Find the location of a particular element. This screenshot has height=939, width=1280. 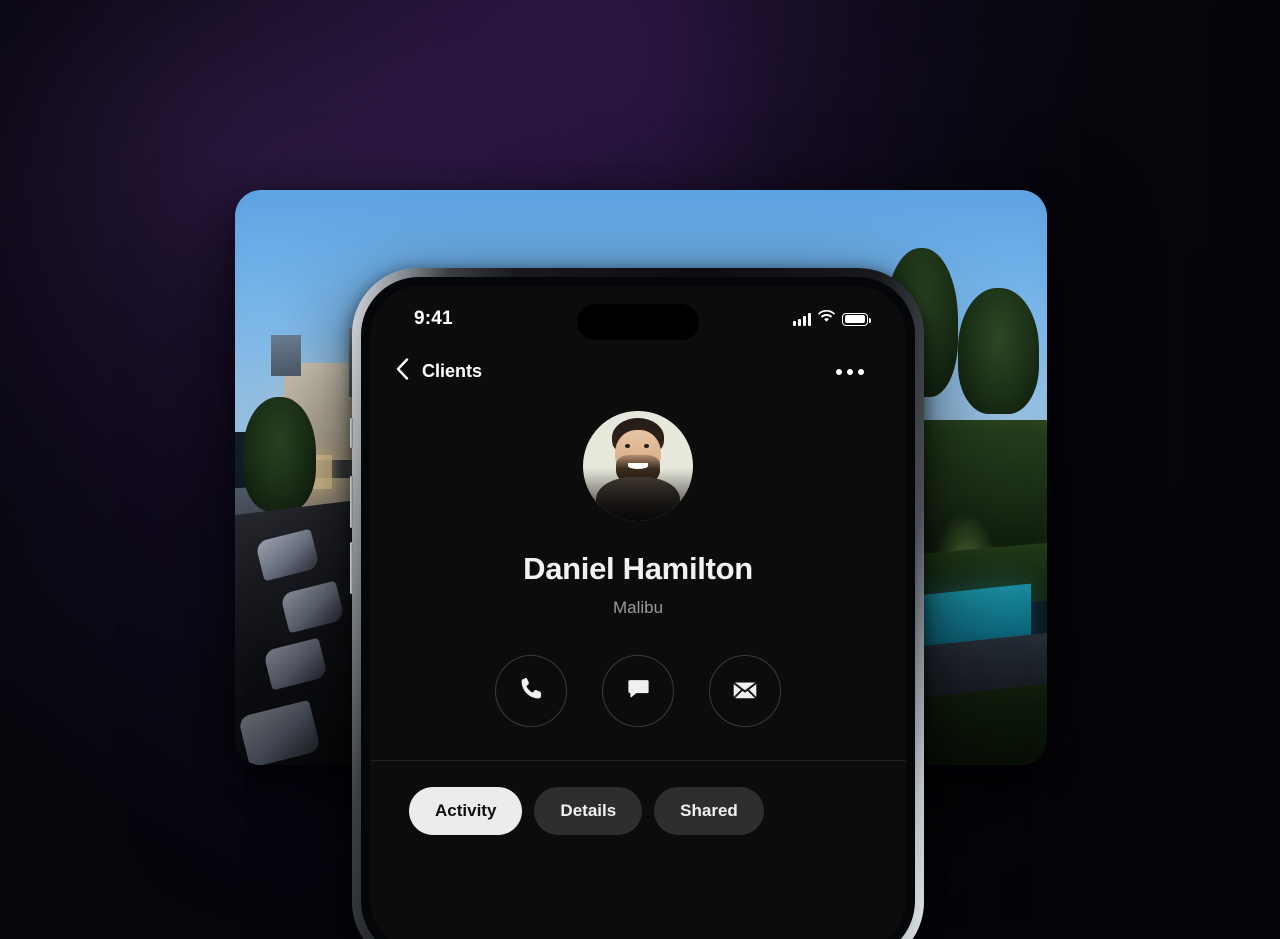

email-button is located at coordinates (745, 691).